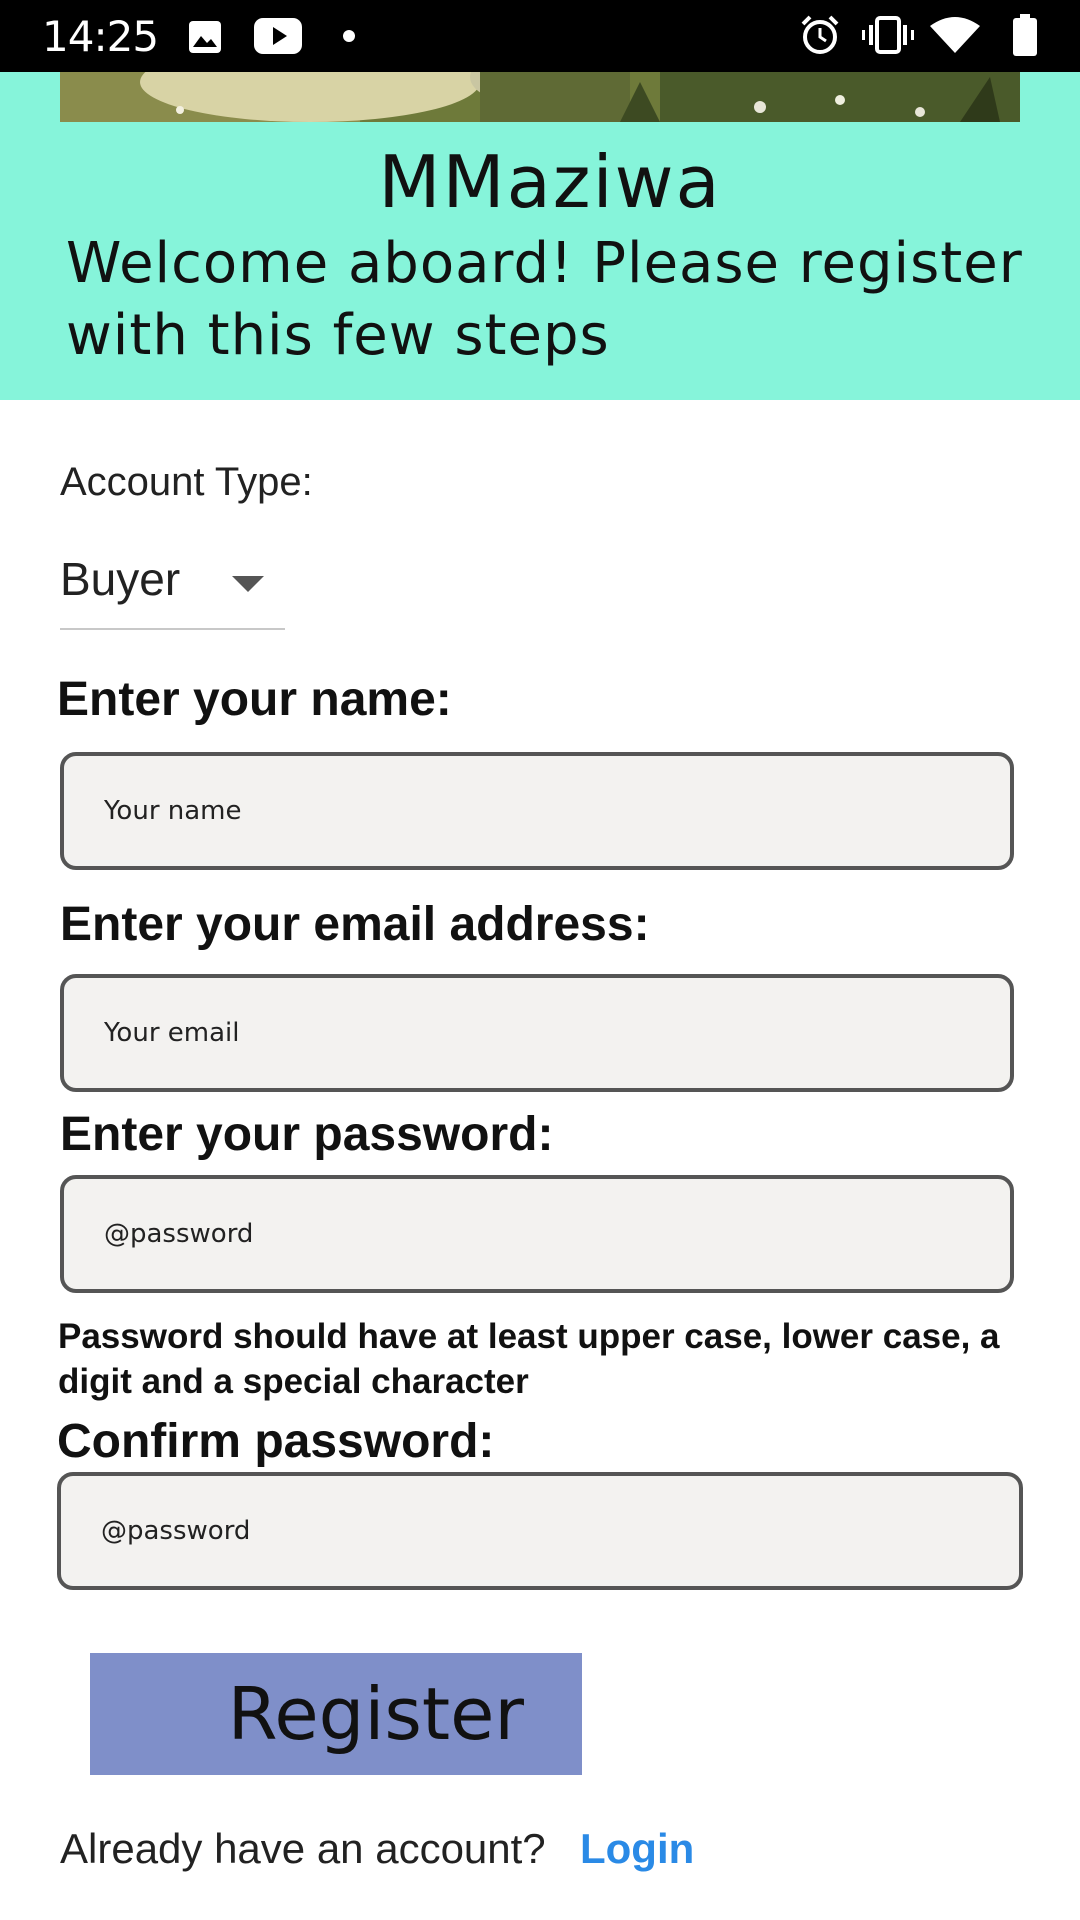 Image resolution: width=1080 pixels, height=1920 pixels. What do you see at coordinates (955, 35) in the screenshot?
I see `wifi-icon` at bounding box center [955, 35].